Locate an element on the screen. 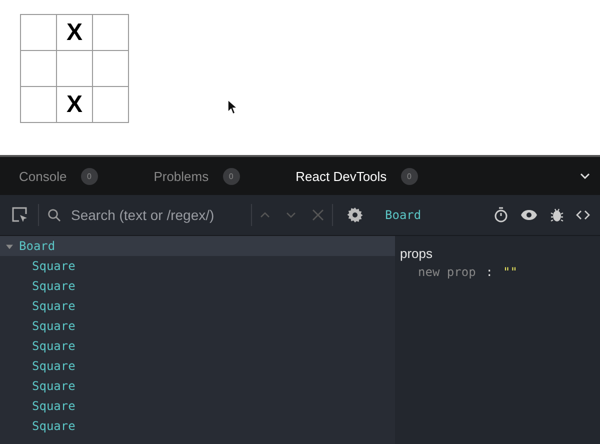 The width and height of the screenshot is (600, 444). down-icon is located at coordinates (291, 215).